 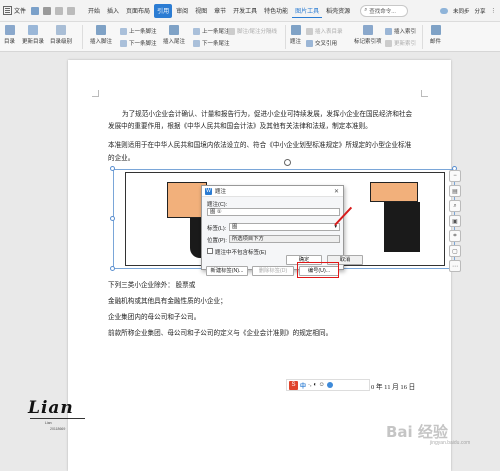 What do you see at coordinates (33, 30) in the screenshot?
I see `refresh-icon` at bounding box center [33, 30].